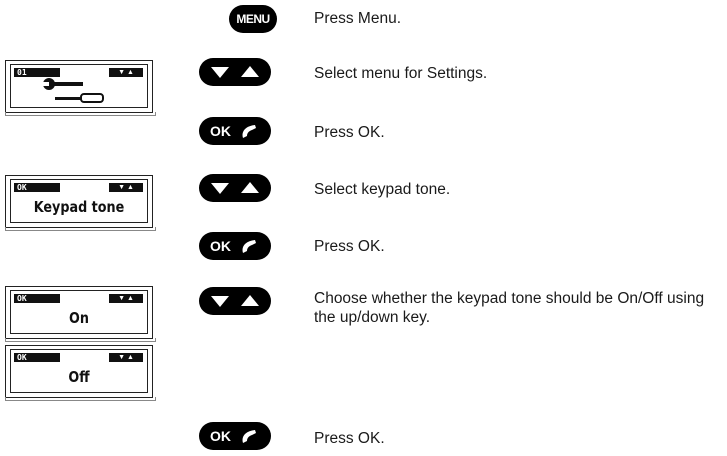  I want to click on display-text: On, so click(79, 318).